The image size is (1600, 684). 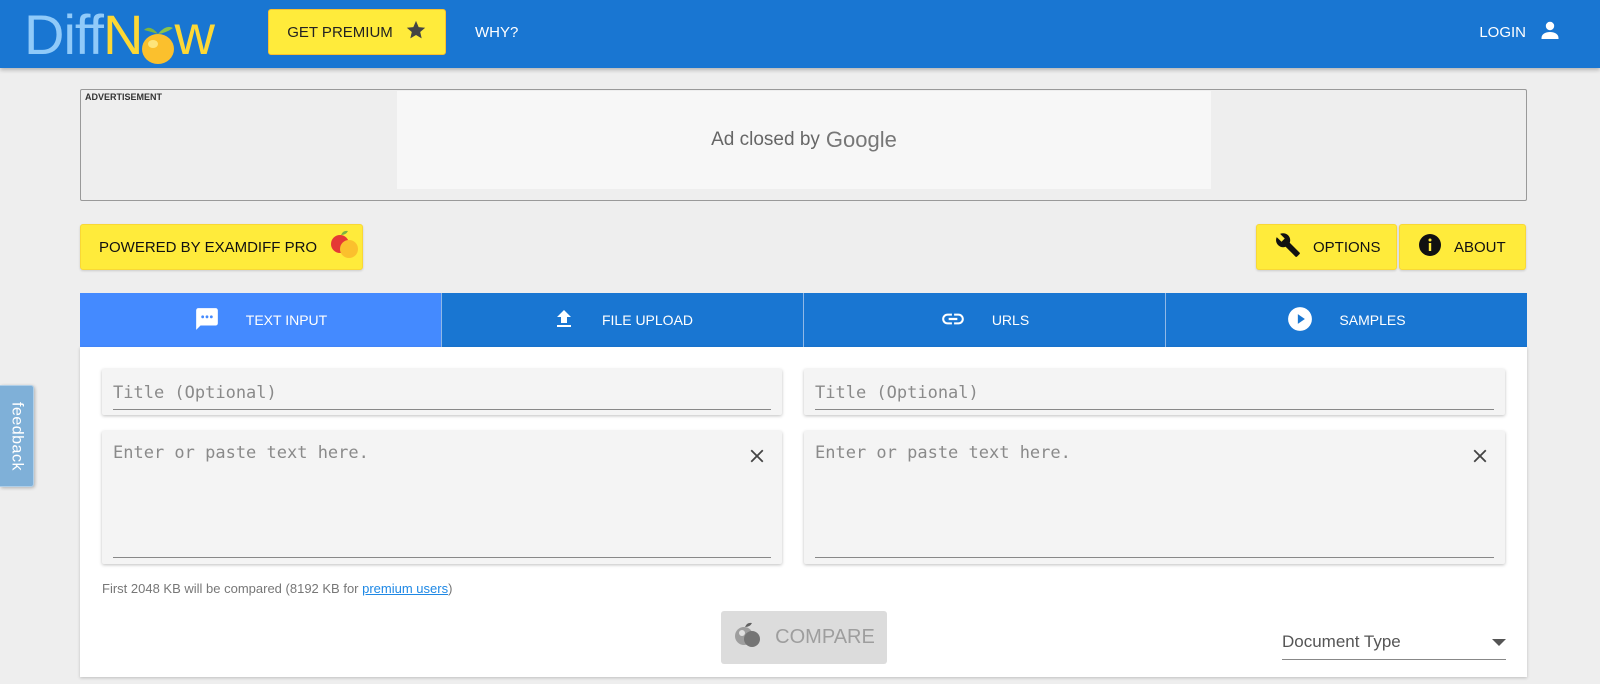 I want to click on tab-samples: SAMPLES, so click(x=1346, y=320).